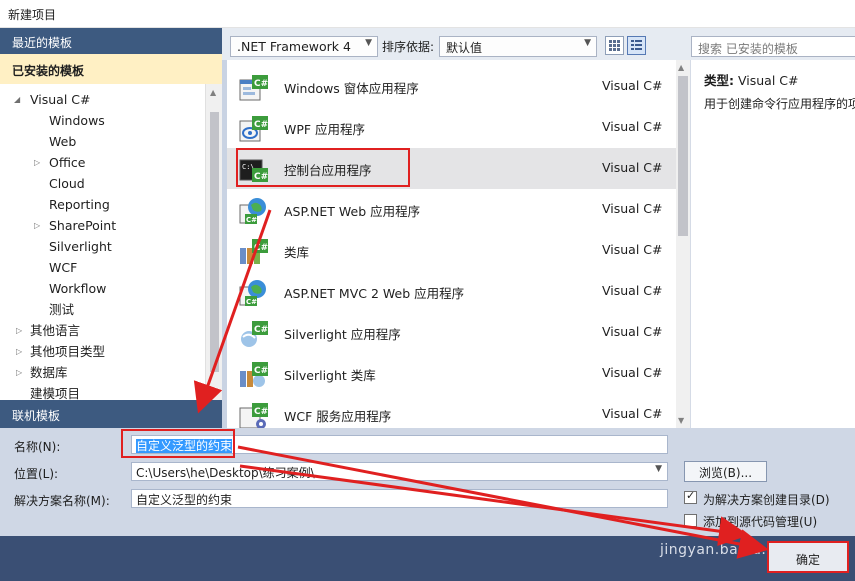 Image resolution: width=855 pixels, height=581 pixels. Describe the element at coordinates (690, 496) in the screenshot. I see `create-directory-checkbox` at that location.